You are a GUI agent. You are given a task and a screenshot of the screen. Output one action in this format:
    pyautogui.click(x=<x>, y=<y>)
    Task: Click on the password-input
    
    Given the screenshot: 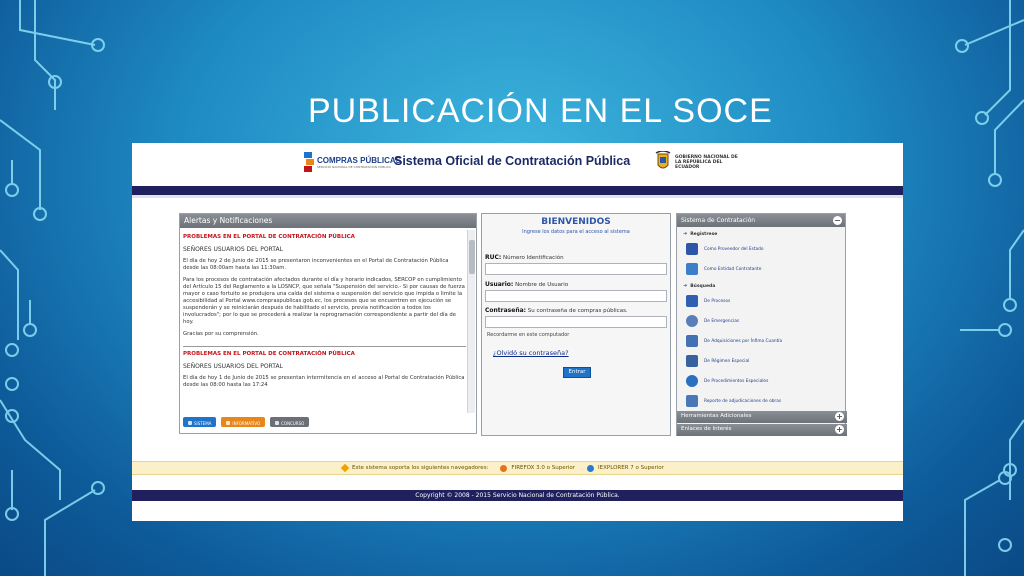 What is the action you would take?
    pyautogui.click(x=576, y=322)
    